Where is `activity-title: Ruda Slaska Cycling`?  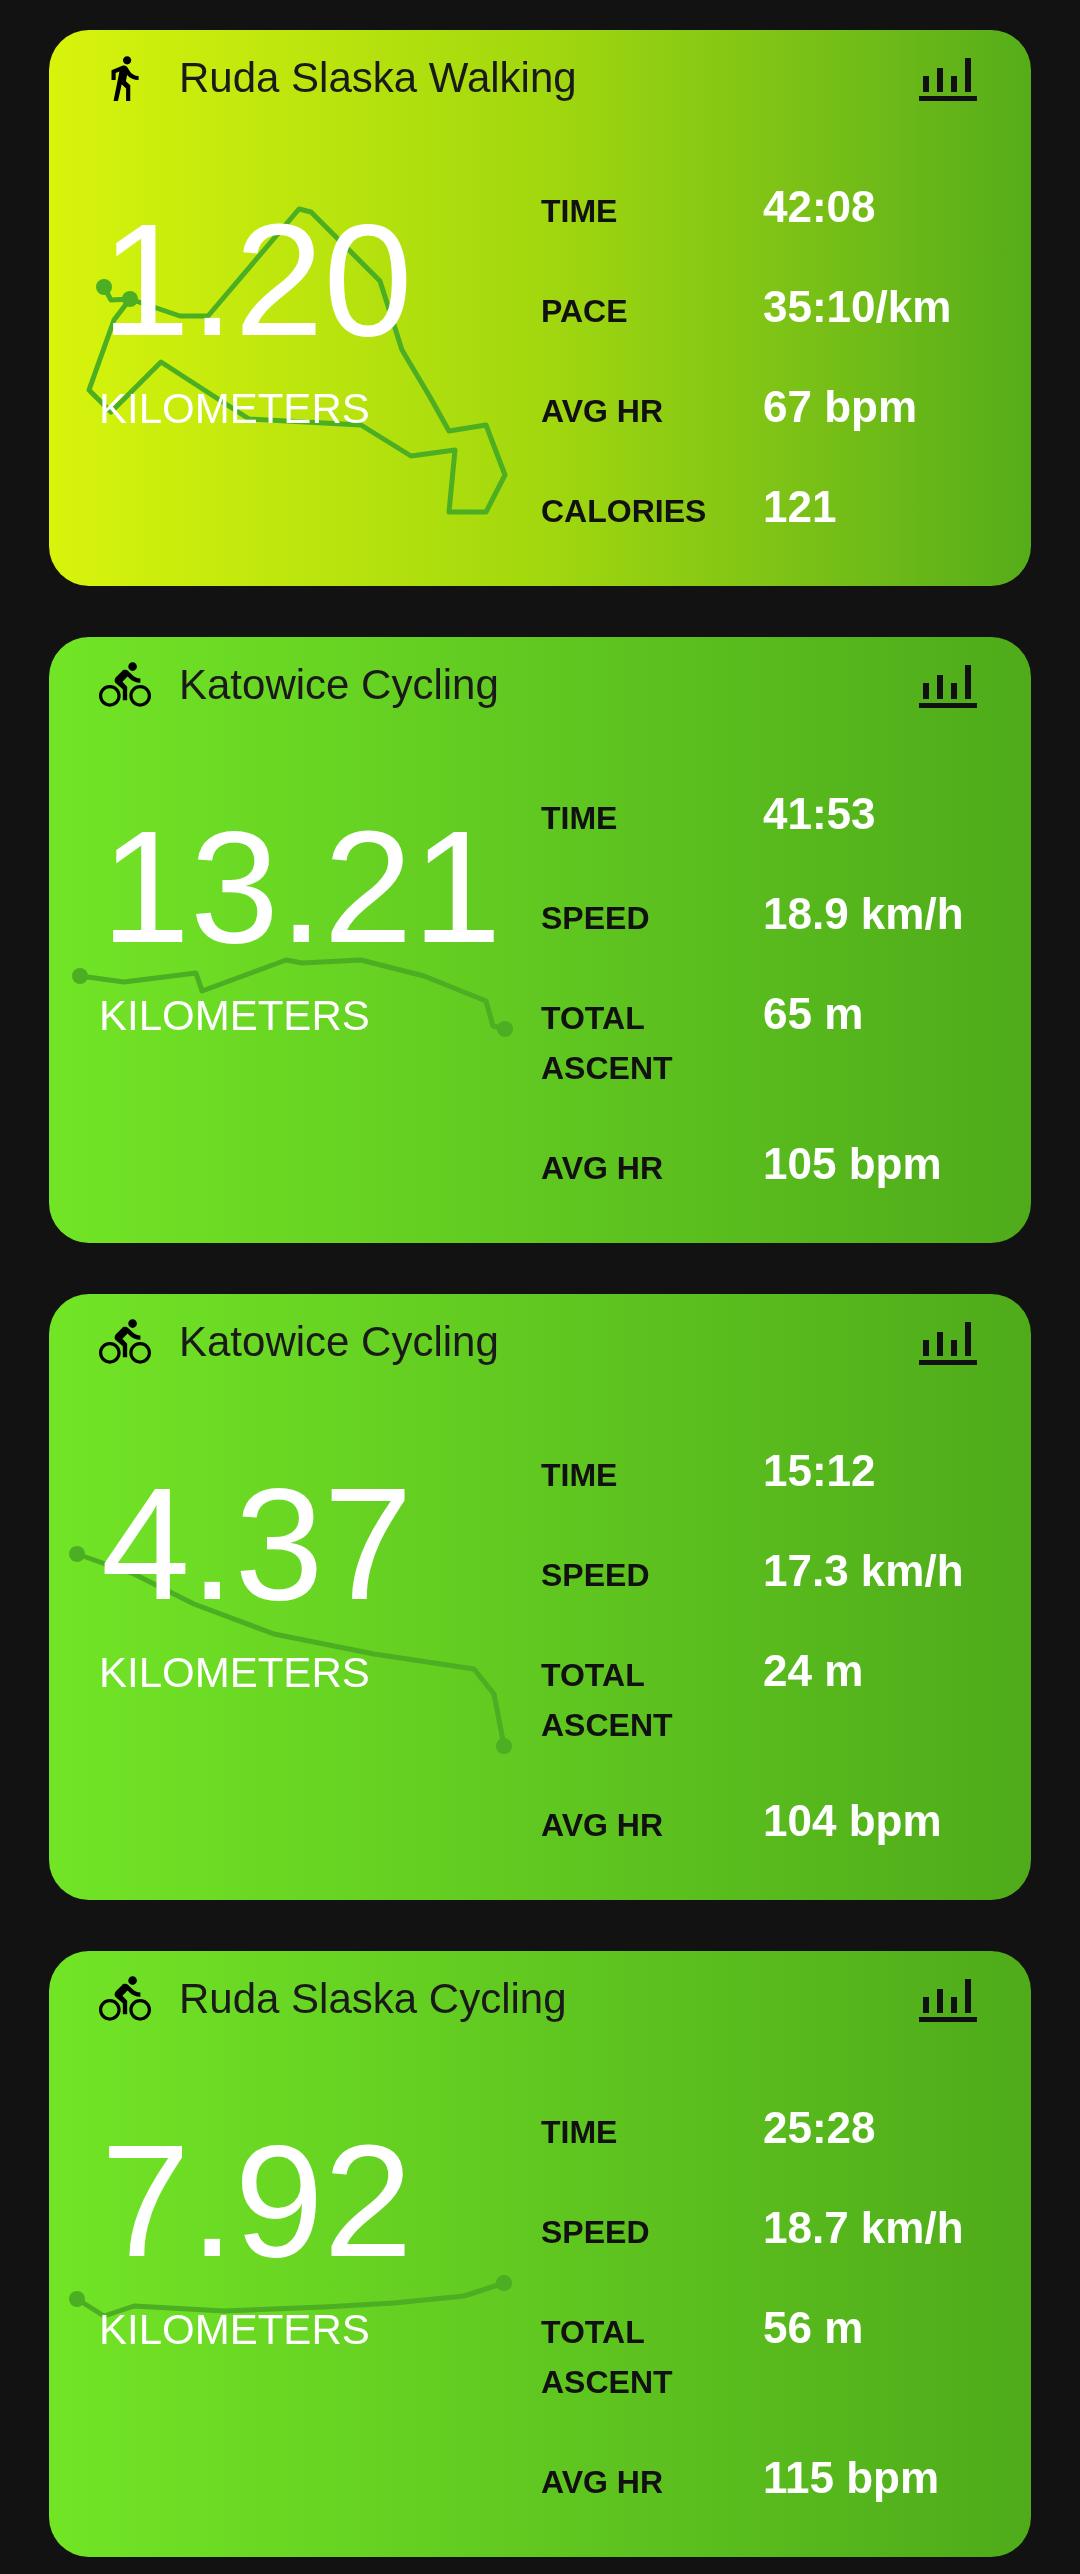 activity-title: Ruda Slaska Cycling is located at coordinates (373, 1999).